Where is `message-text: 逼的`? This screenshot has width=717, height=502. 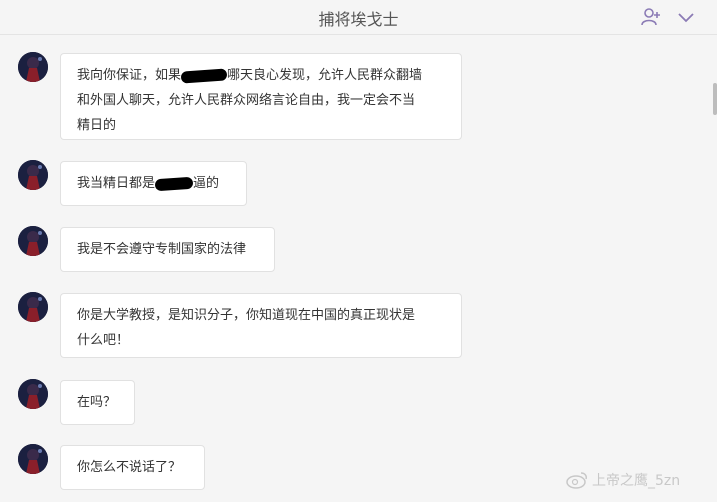 message-text: 逼的 is located at coordinates (206, 183).